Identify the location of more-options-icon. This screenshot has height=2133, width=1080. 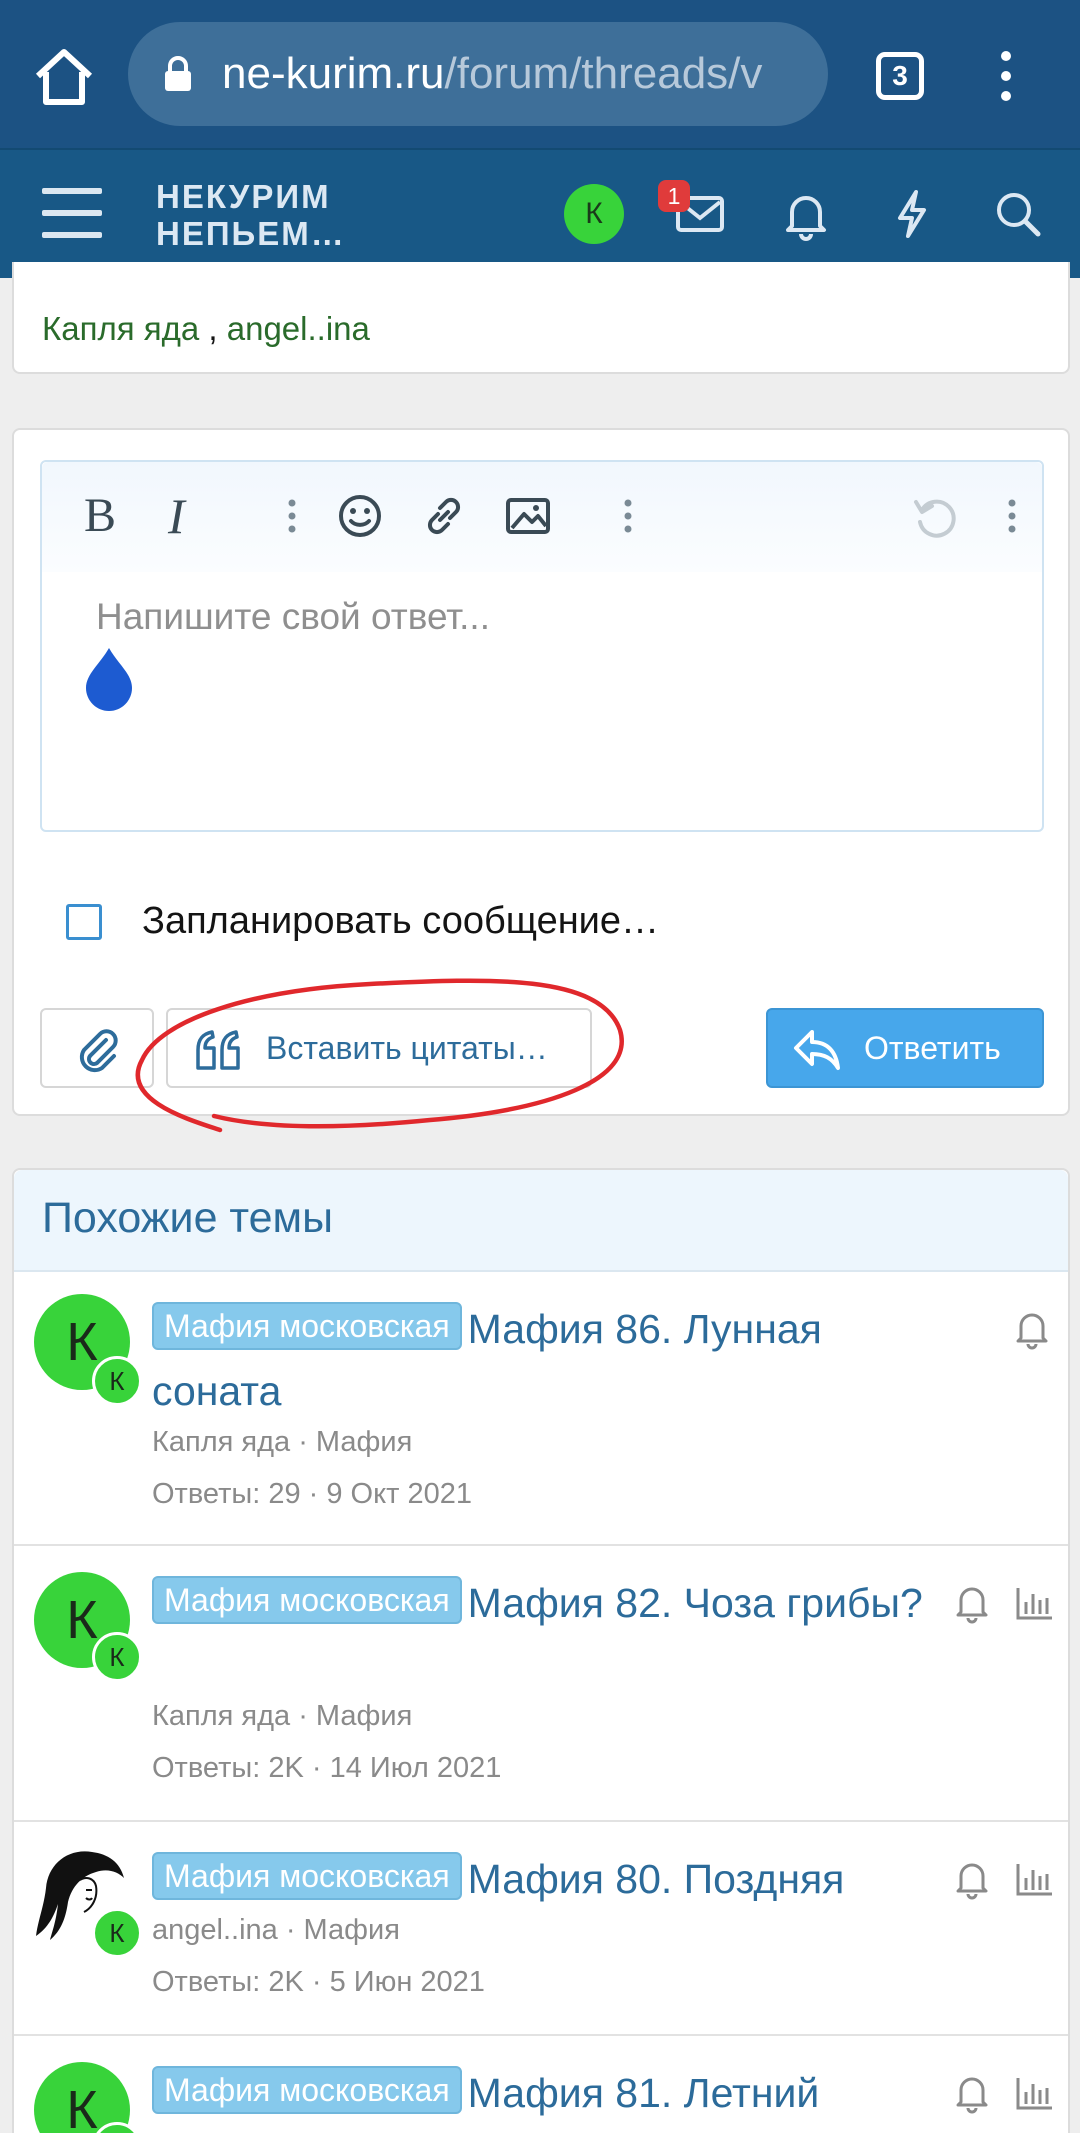
(1012, 516).